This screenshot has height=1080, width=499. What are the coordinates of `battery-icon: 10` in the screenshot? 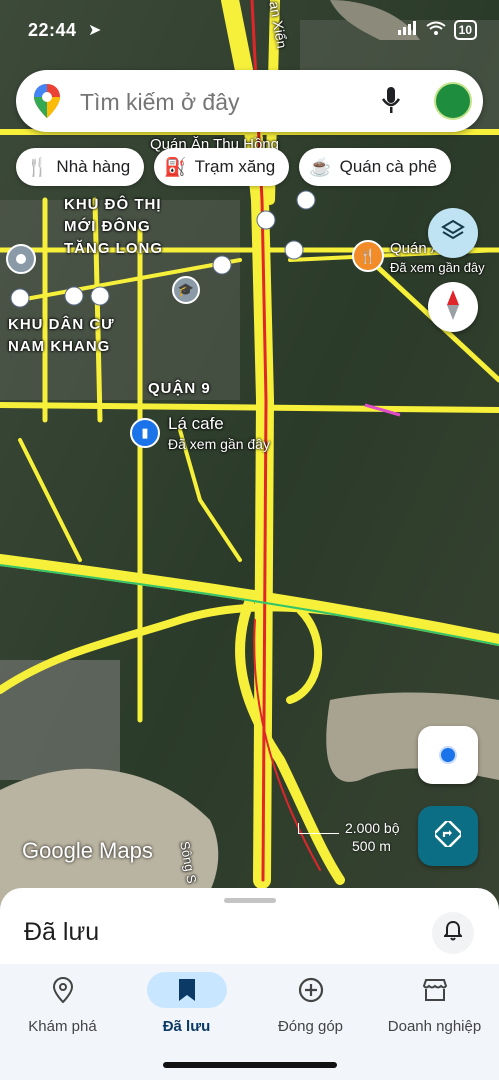 It's located at (465, 30).